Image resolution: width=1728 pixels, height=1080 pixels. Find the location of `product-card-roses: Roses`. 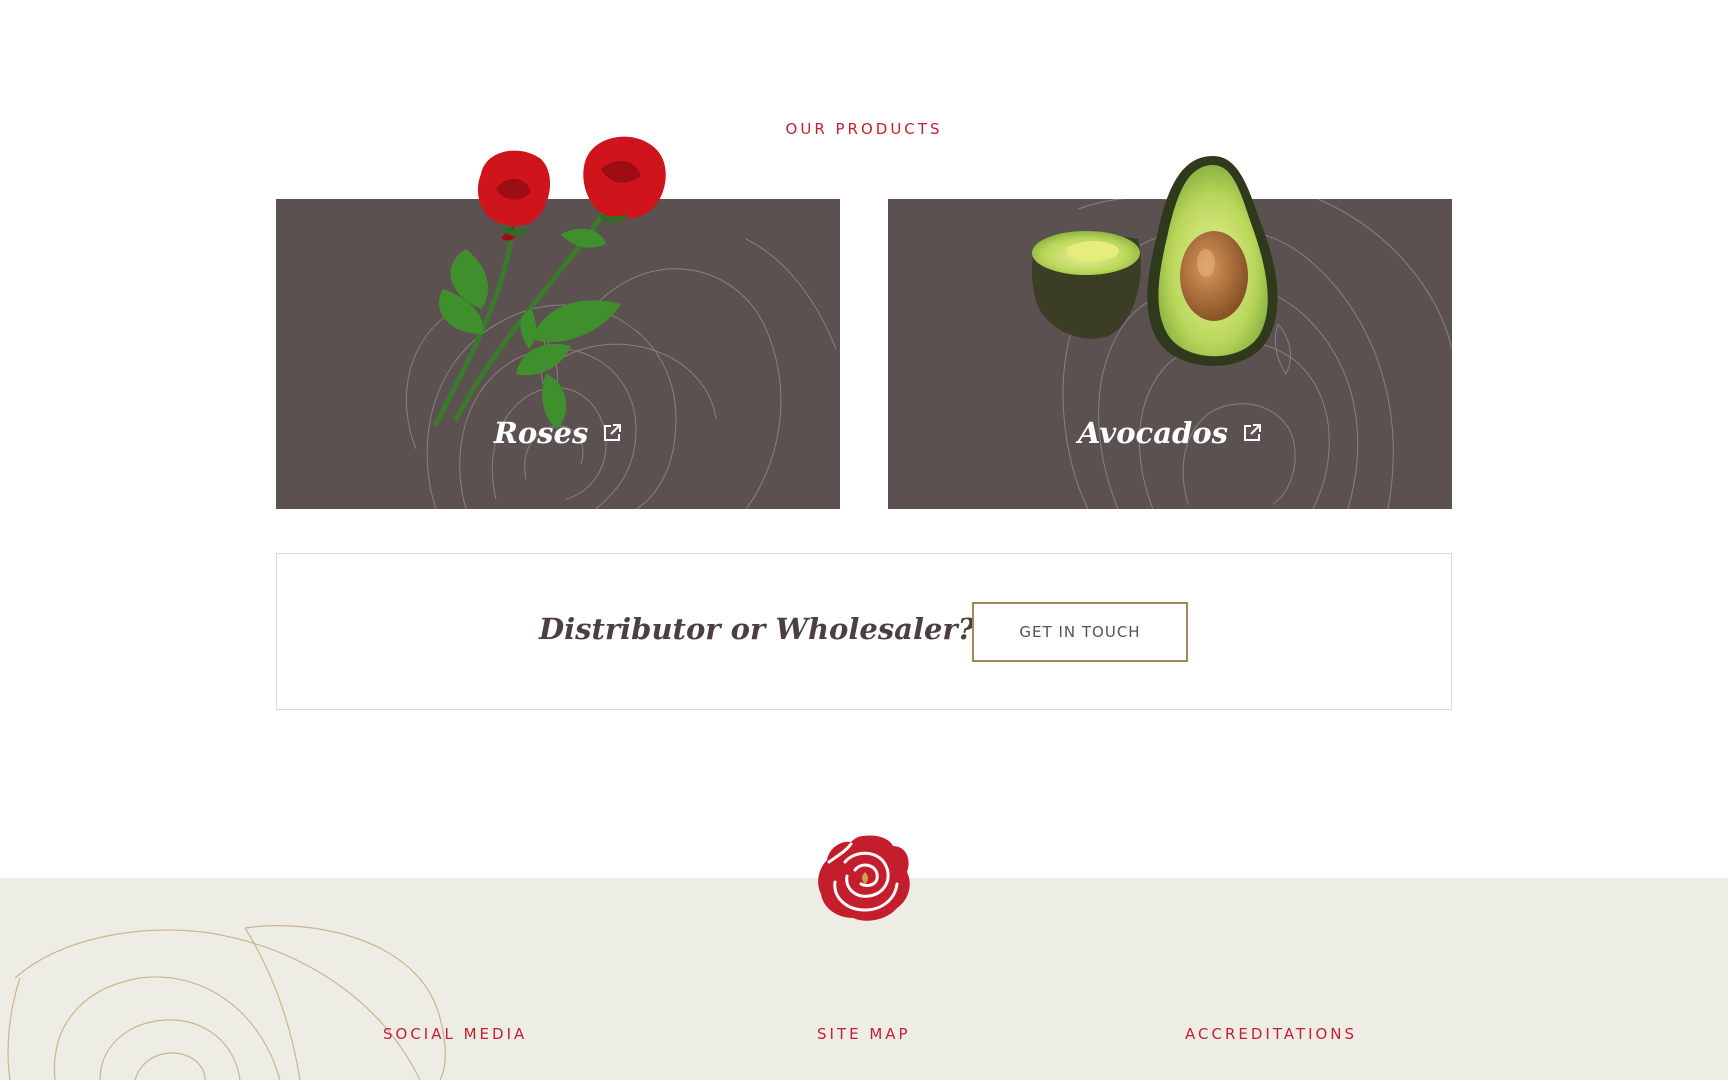

product-card-roses: Roses is located at coordinates (558, 322).